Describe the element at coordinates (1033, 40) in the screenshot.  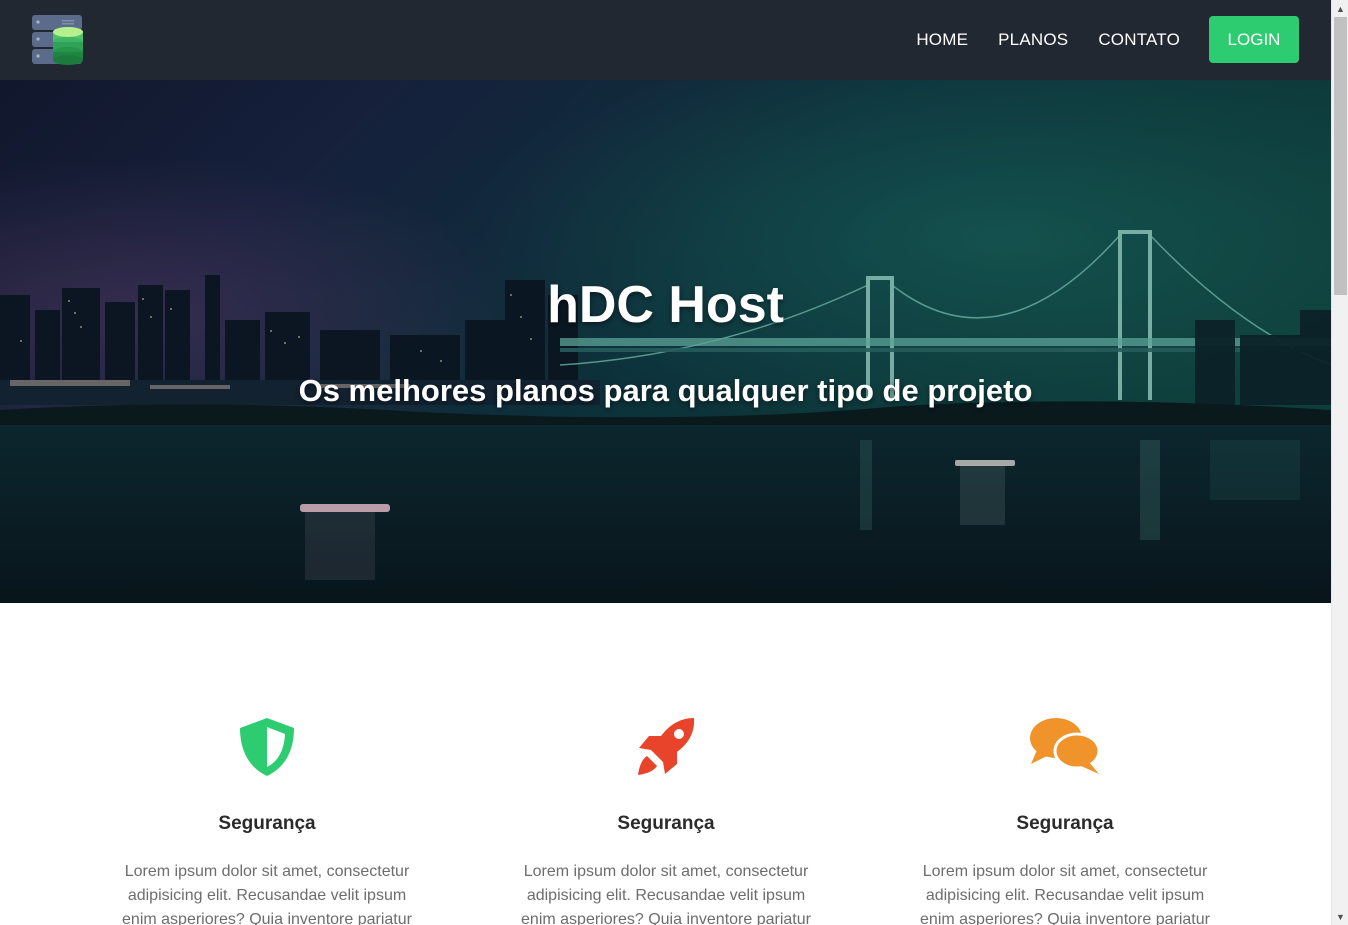
I see `nav-link-planos: PLANOS` at that location.